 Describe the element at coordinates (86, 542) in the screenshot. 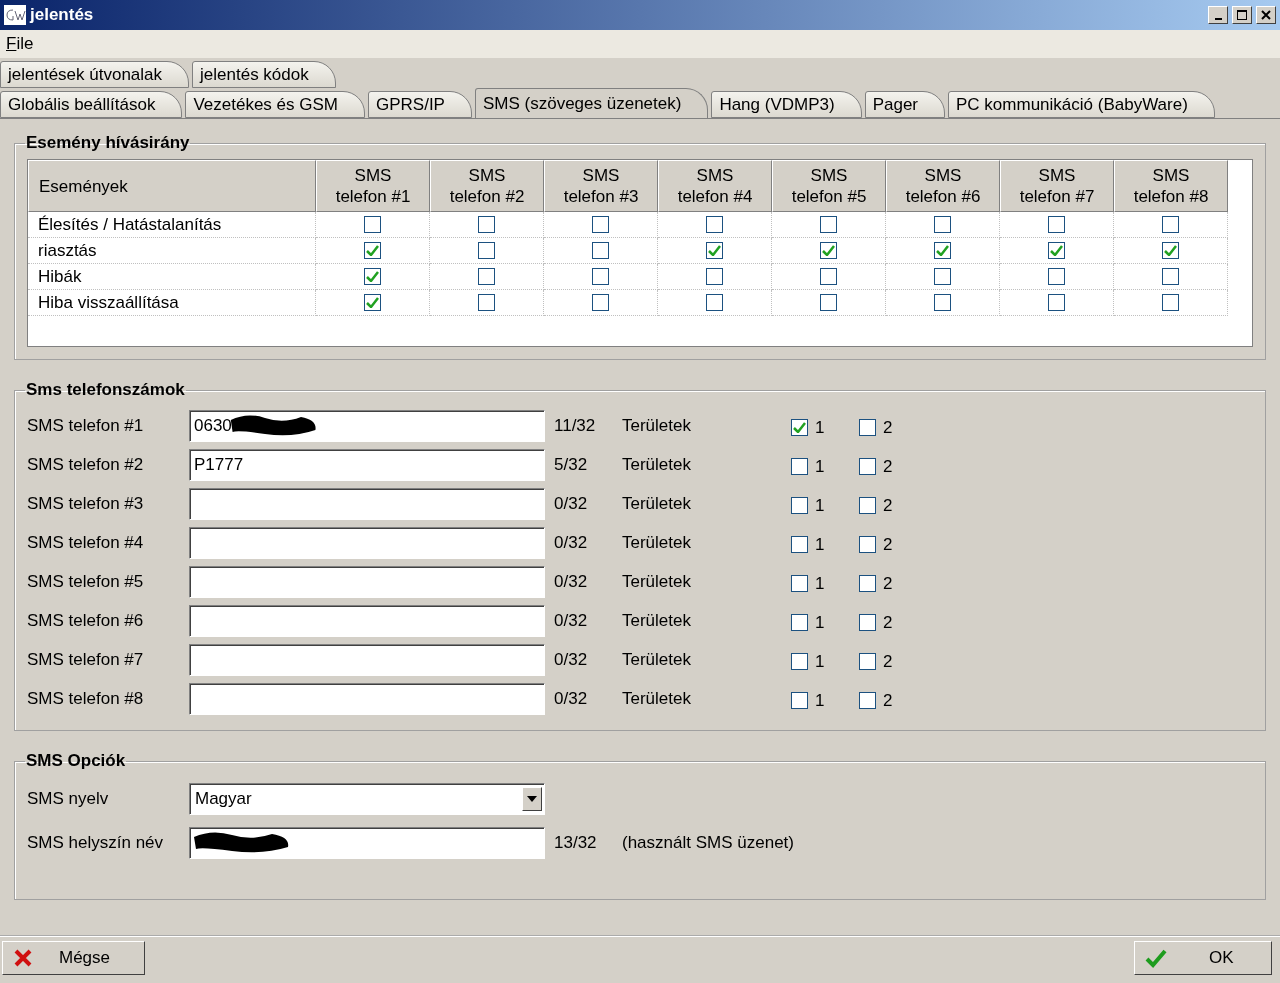

I see `phone-label: SMS telefon #4` at that location.